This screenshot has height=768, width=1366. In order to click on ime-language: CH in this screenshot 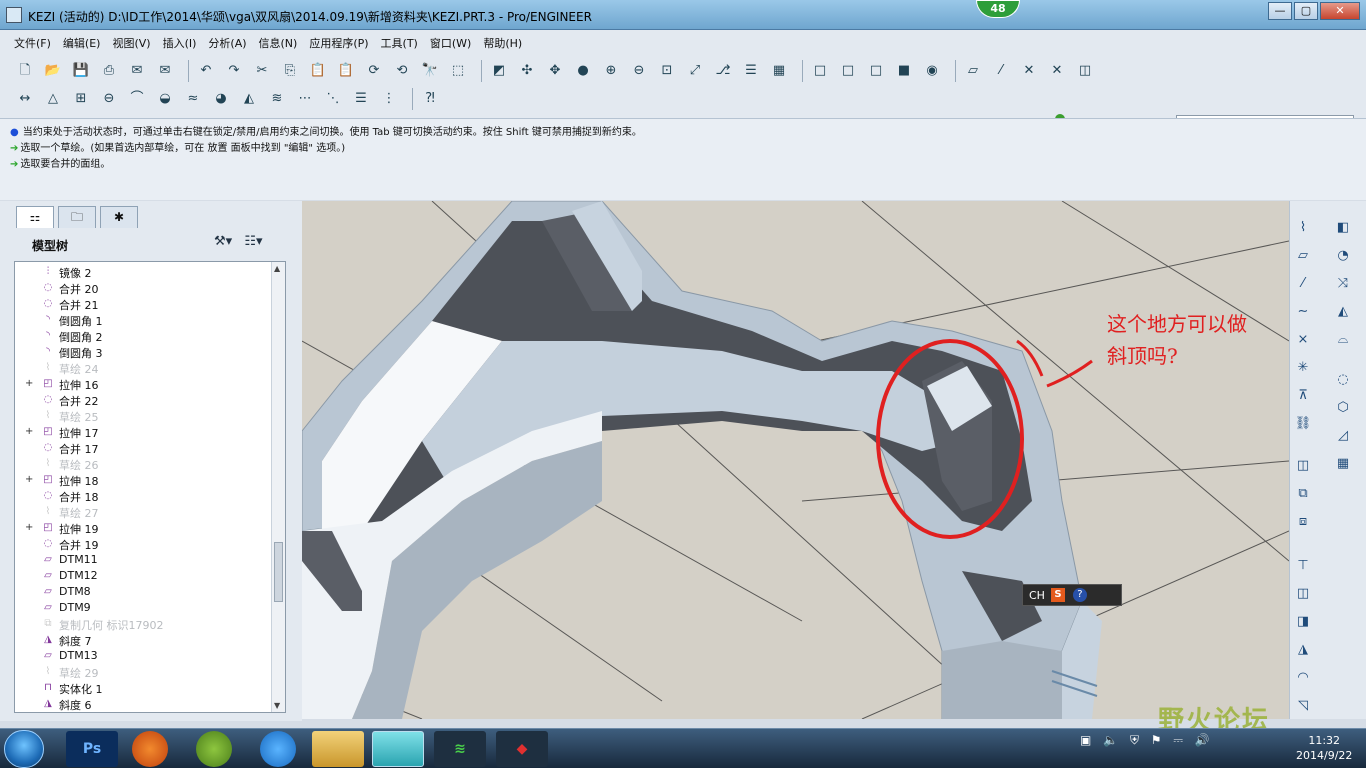, I will do `click(1037, 595)`.